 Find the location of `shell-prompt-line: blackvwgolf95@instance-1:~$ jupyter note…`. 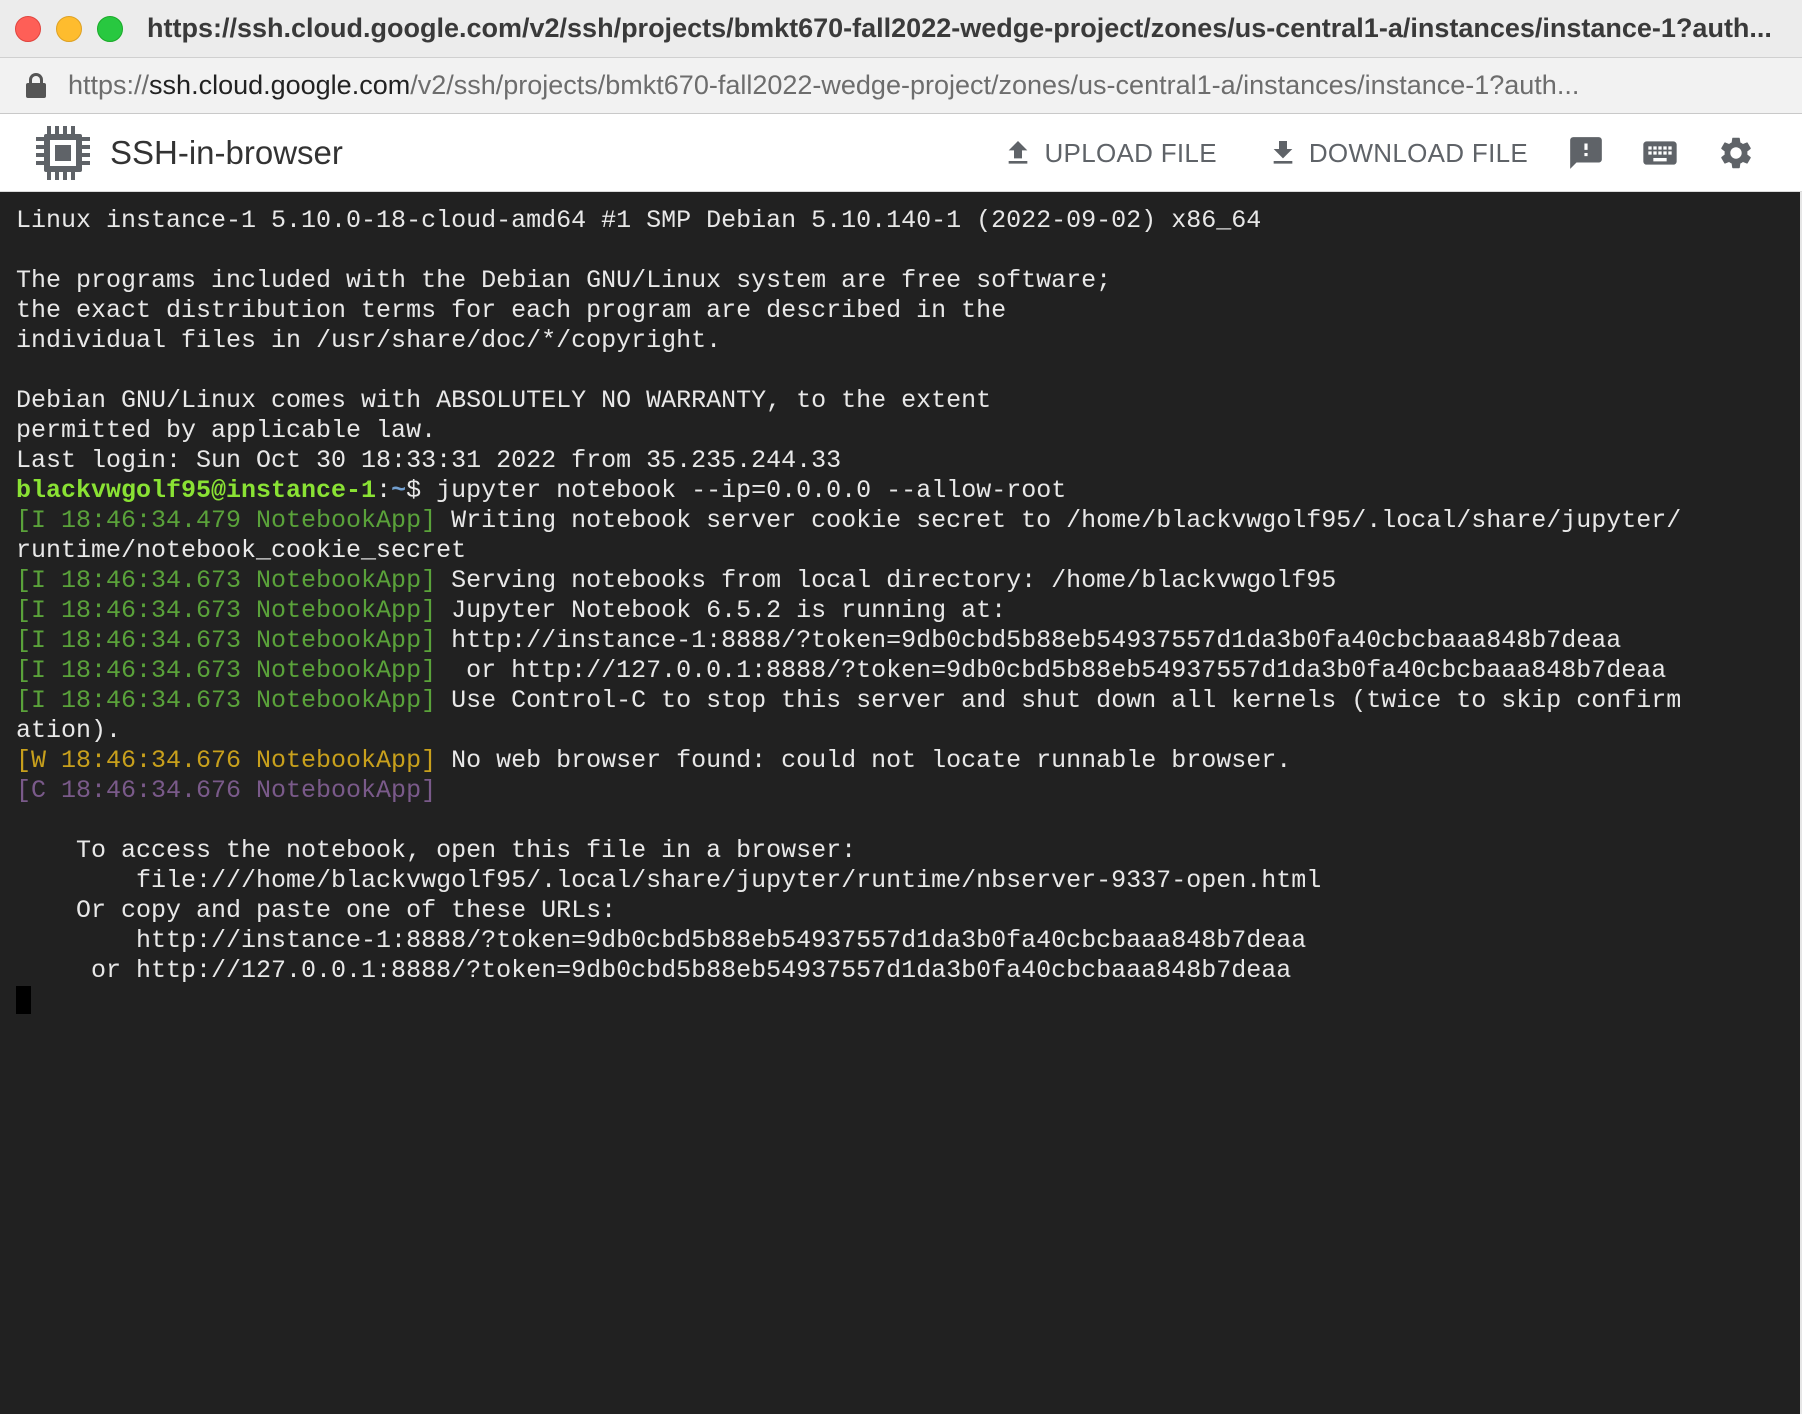

shell-prompt-line: blackvwgolf95@instance-1:~$ jupyter note… is located at coordinates (908, 491).